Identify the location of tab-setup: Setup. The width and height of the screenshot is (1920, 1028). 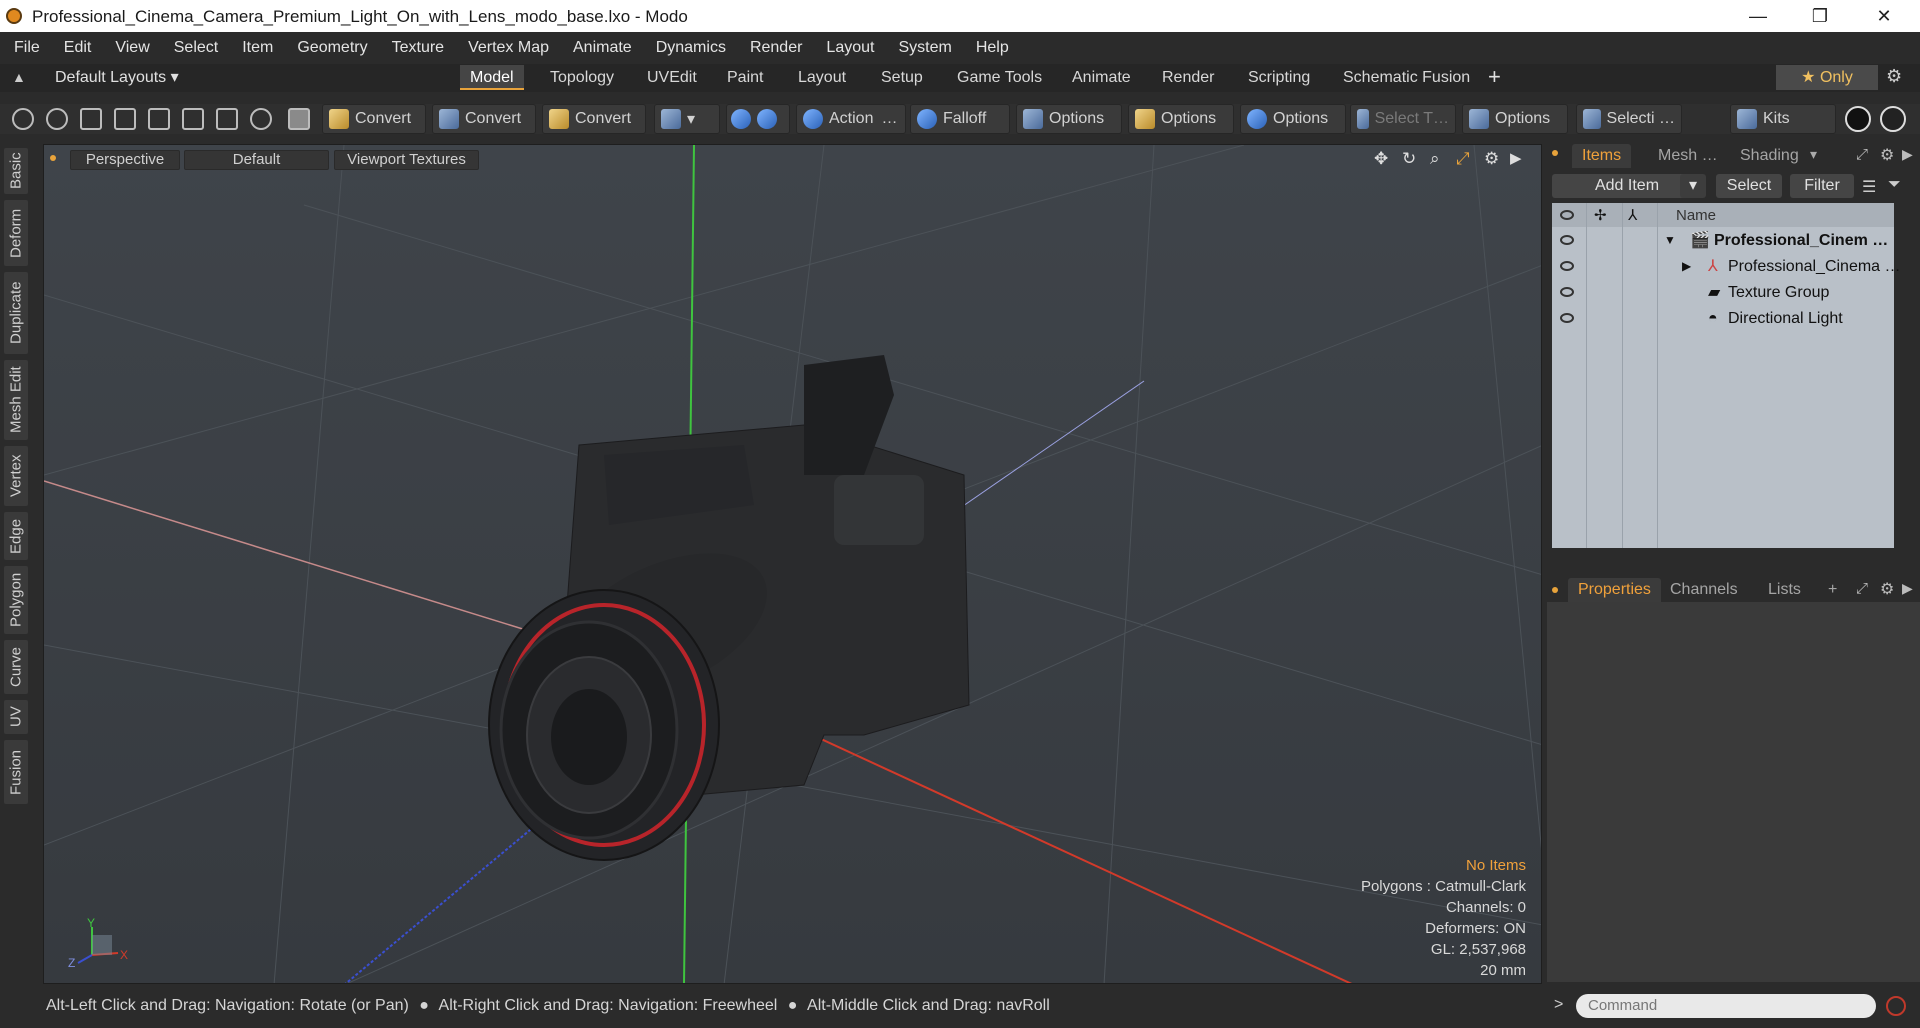
(902, 77).